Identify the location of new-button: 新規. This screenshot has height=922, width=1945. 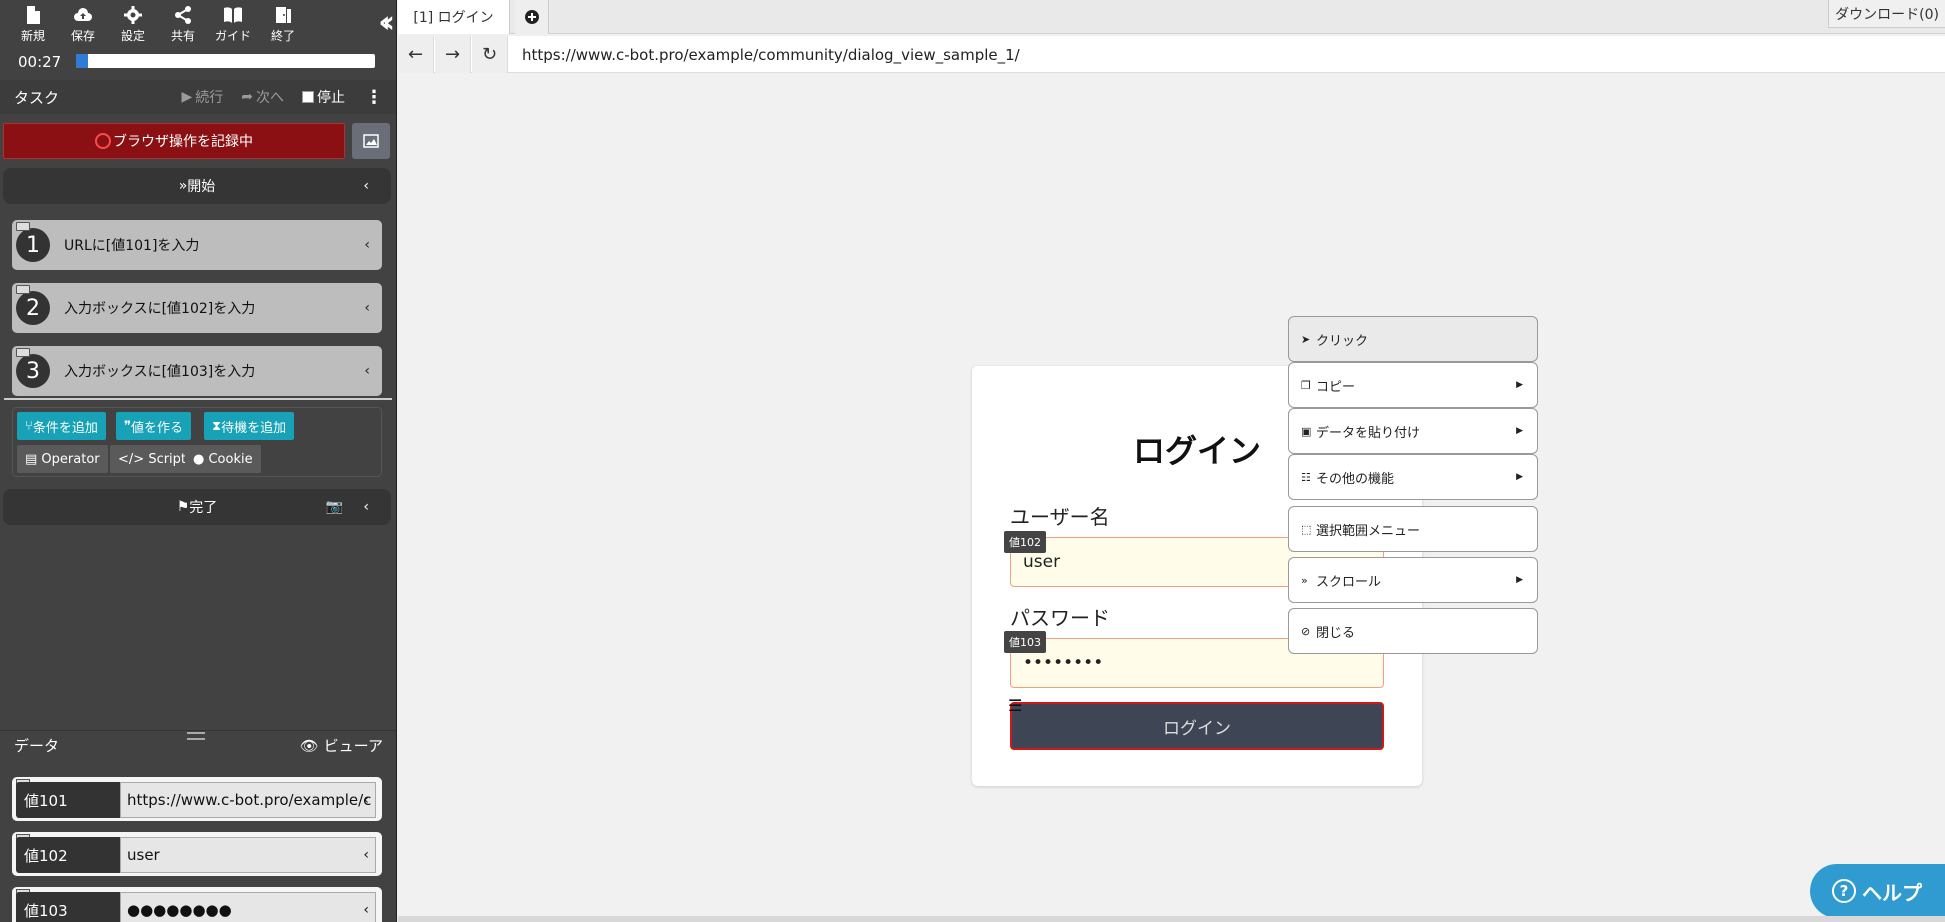
(33, 24).